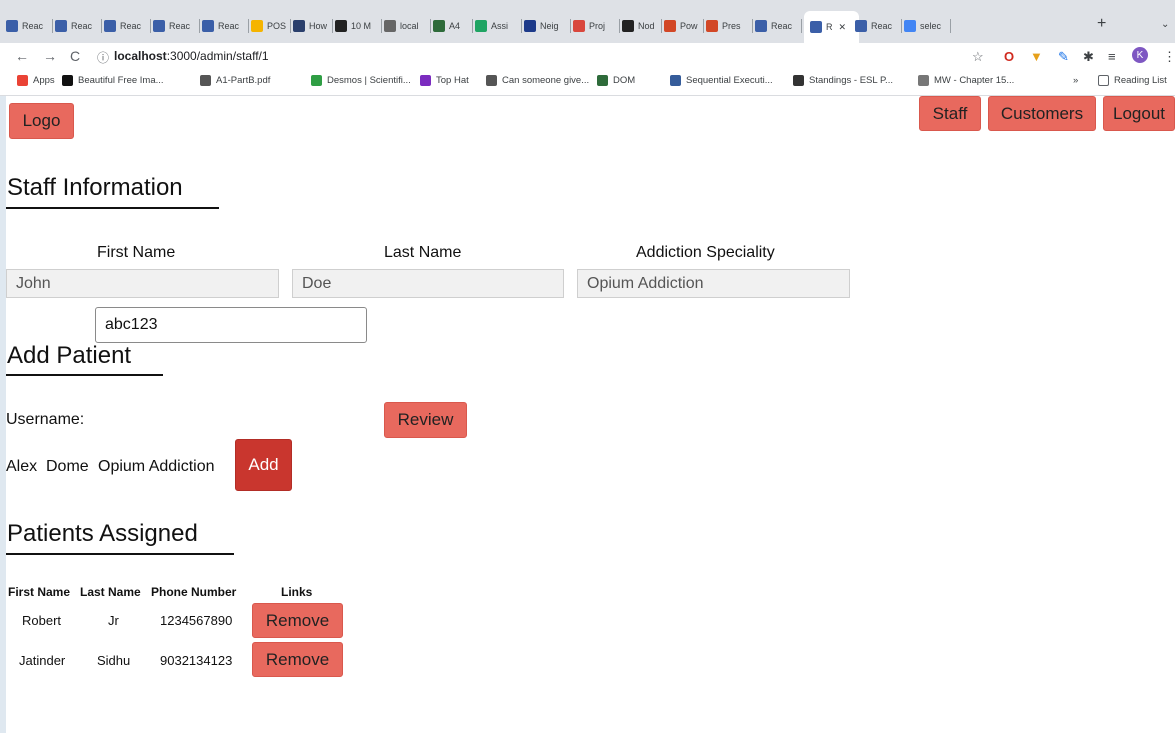  Describe the element at coordinates (684, 26) in the screenshot. I see `browser-tab: Pow` at that location.